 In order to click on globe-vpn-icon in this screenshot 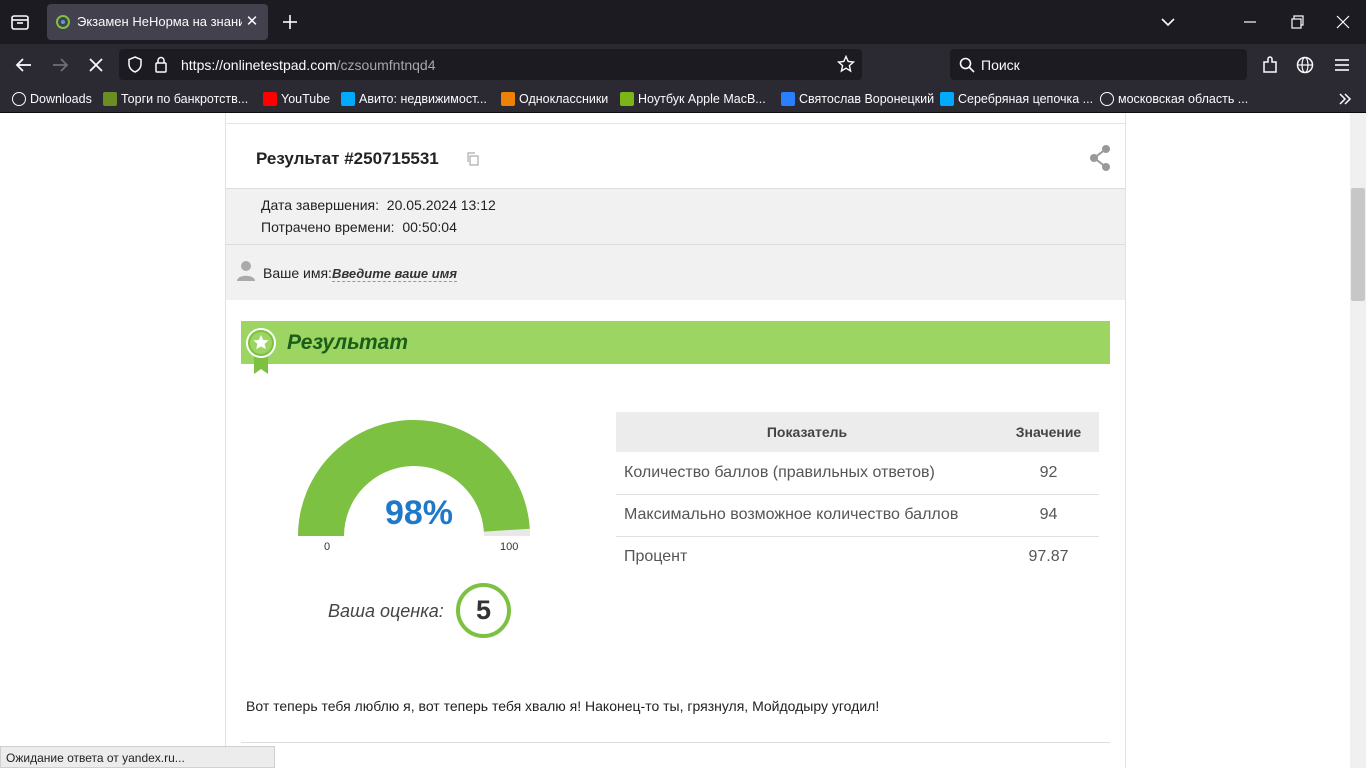, I will do `click(1305, 65)`.